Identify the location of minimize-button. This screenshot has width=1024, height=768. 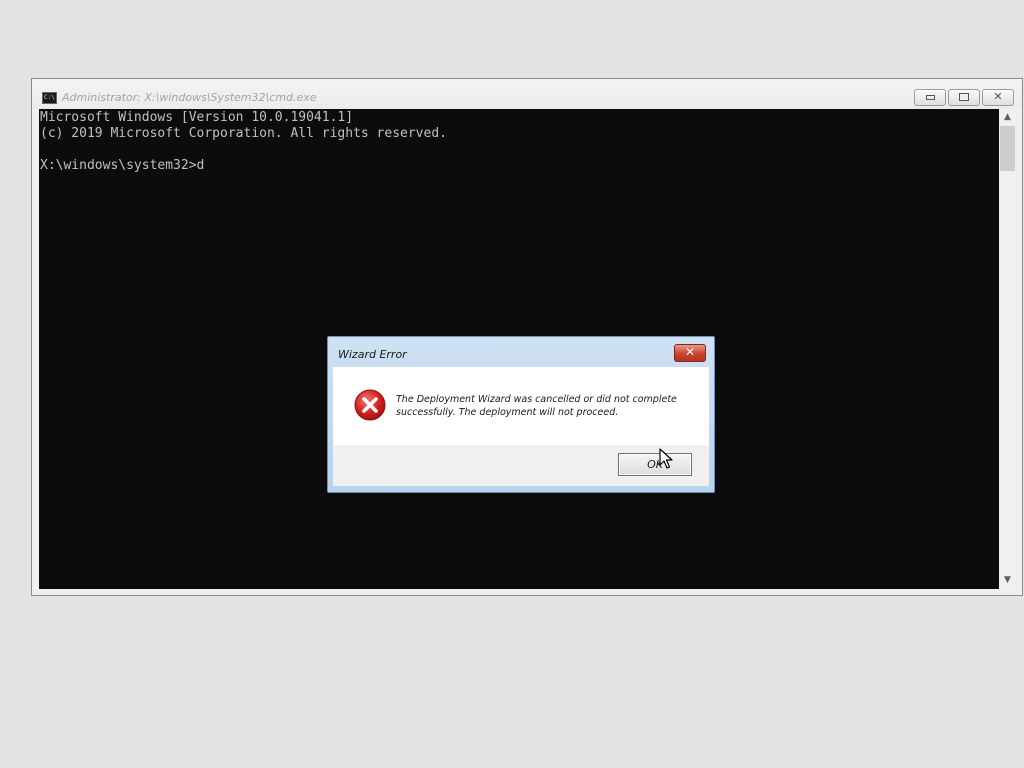
(930, 97).